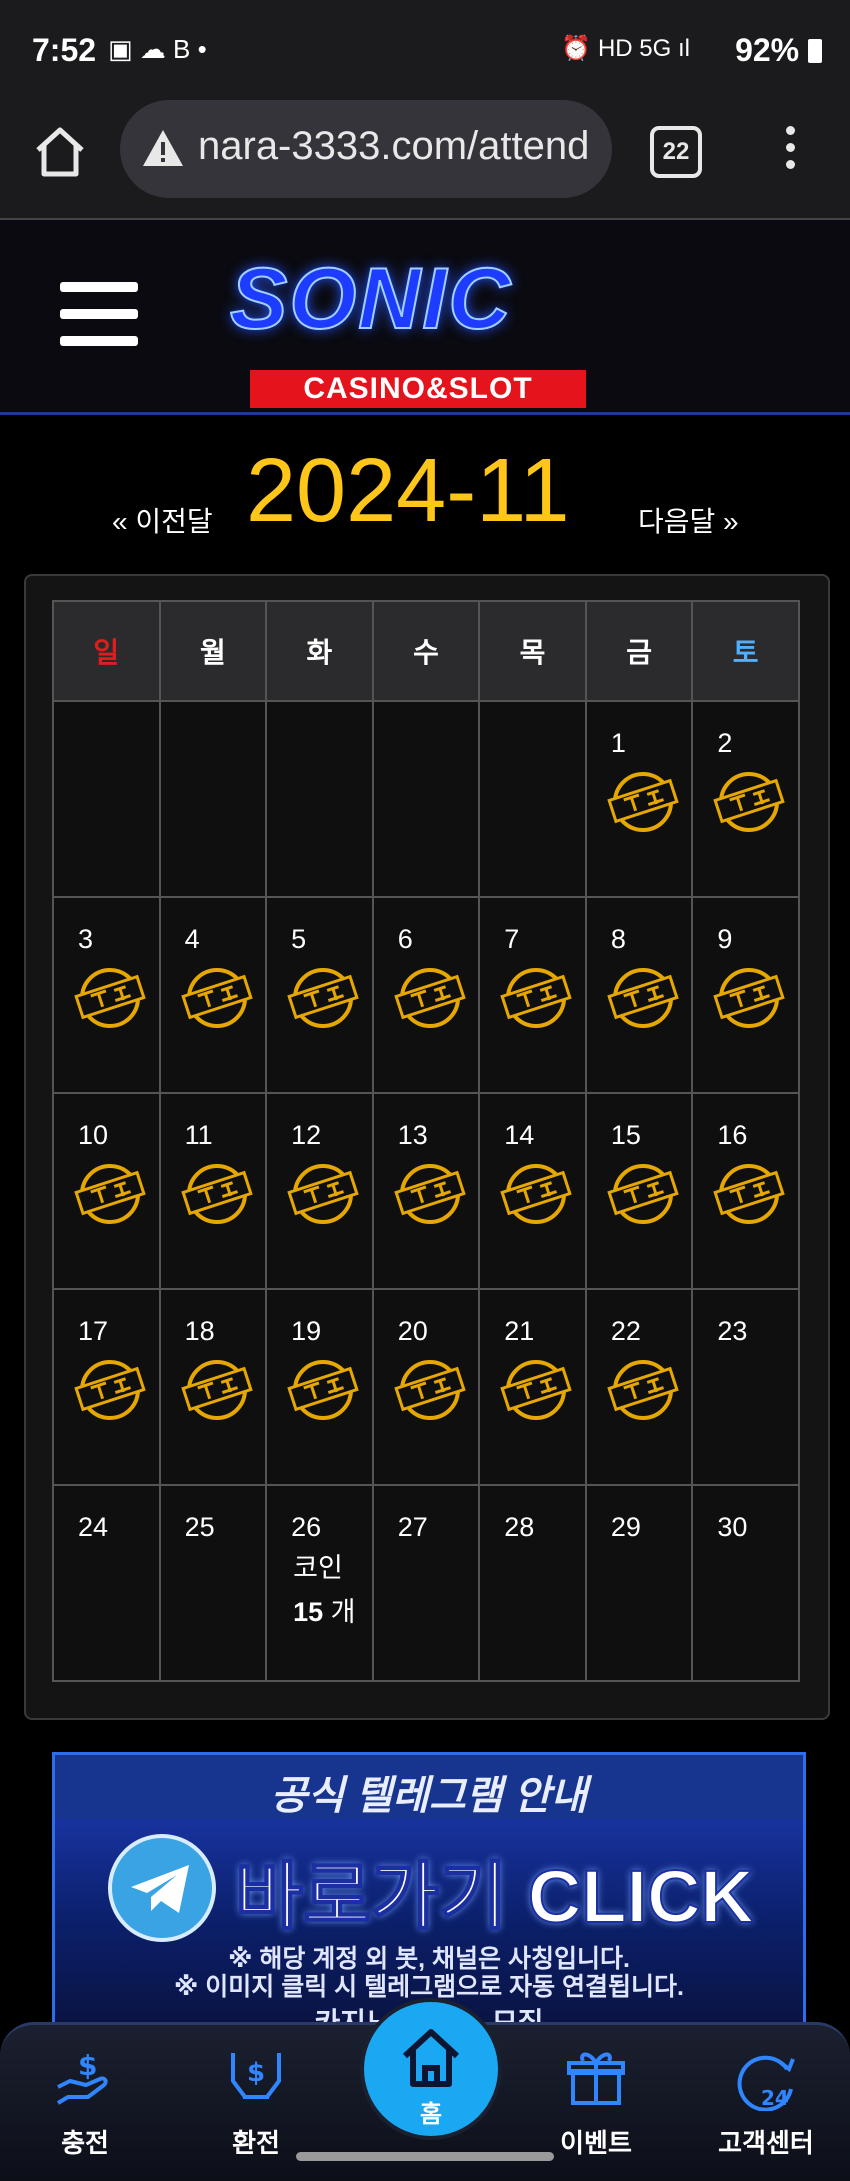 The image size is (850, 2181). I want to click on nav-deposit-label: 충전, so click(85, 2143).